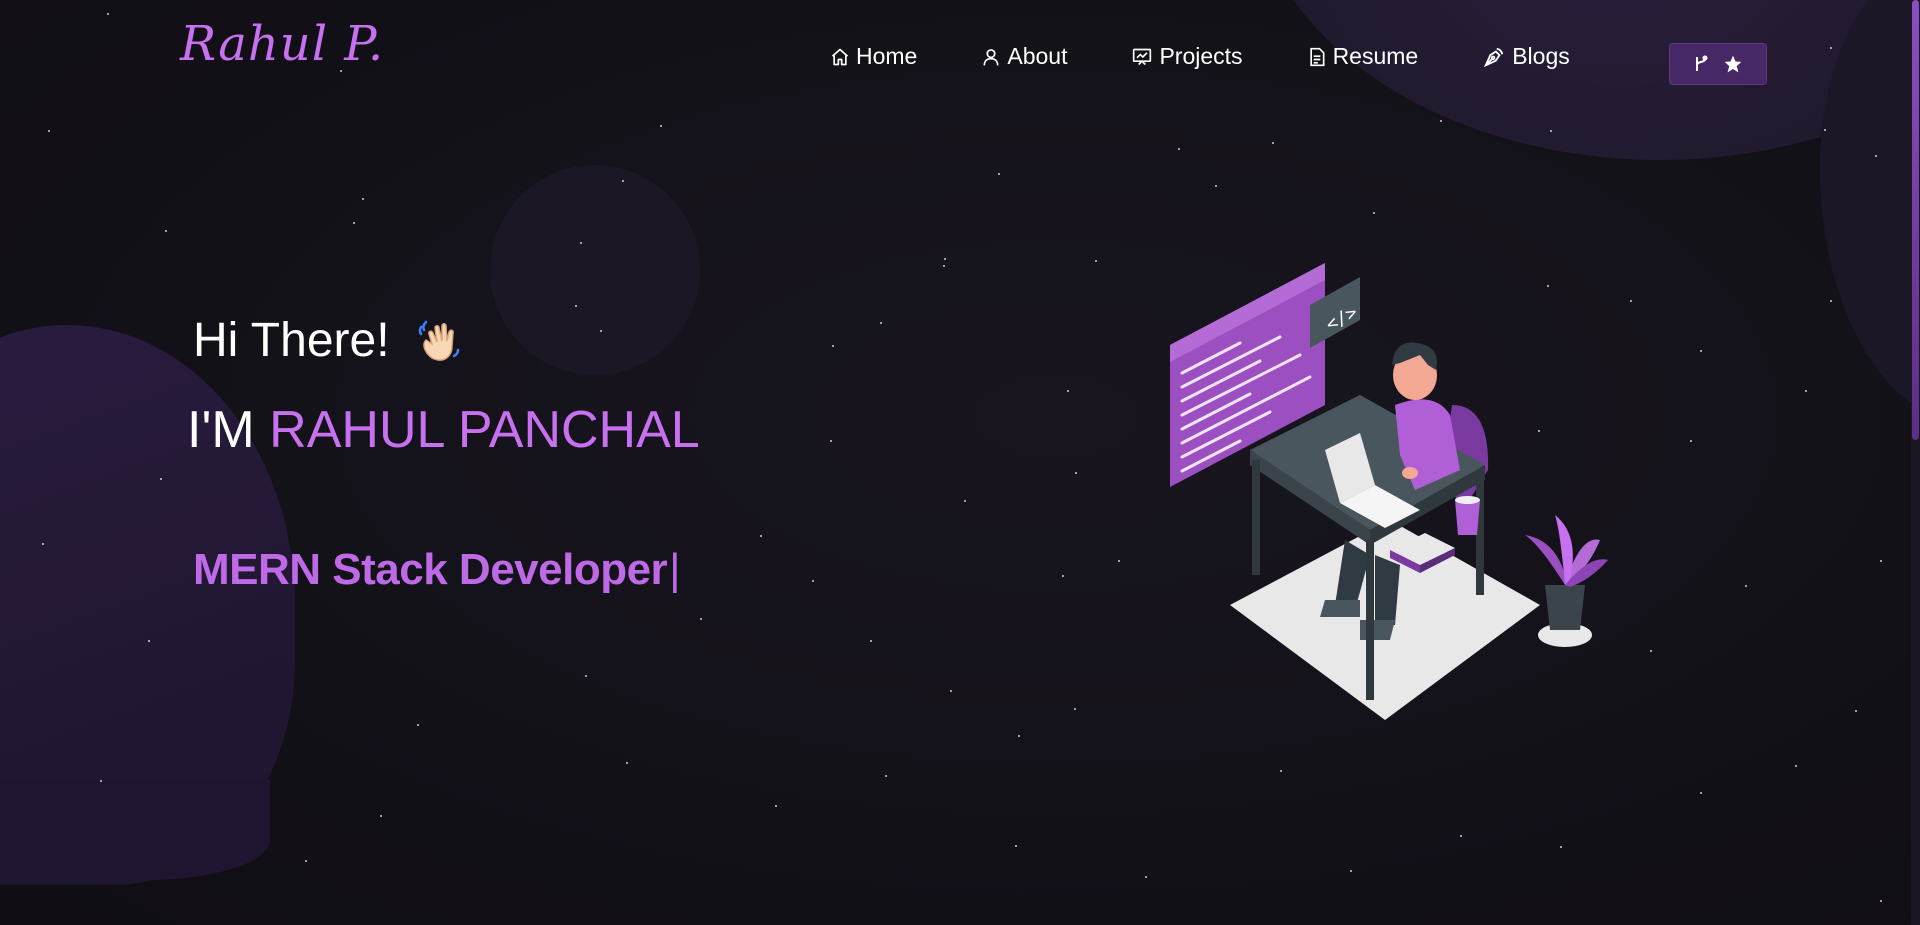 The width and height of the screenshot is (1920, 925). I want to click on home-icon, so click(840, 56).